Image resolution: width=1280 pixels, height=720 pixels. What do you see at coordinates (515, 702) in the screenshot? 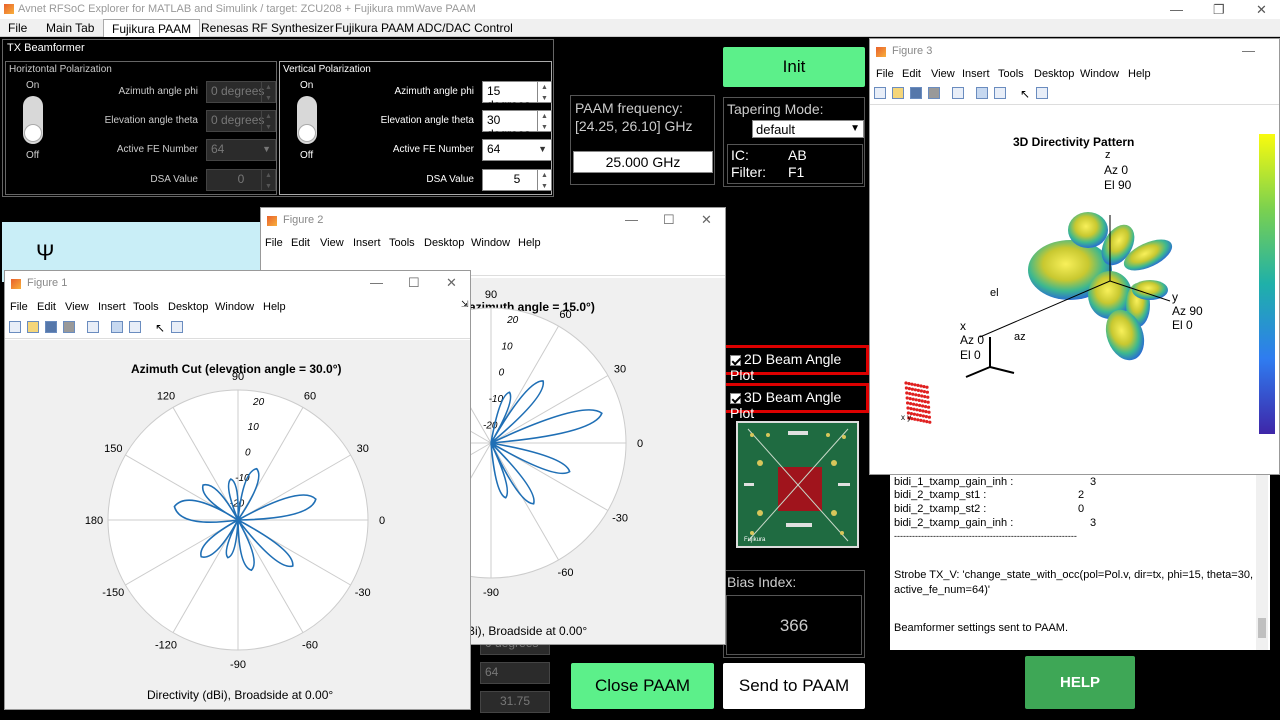
I see `bg-field-3: 31.75` at bounding box center [515, 702].